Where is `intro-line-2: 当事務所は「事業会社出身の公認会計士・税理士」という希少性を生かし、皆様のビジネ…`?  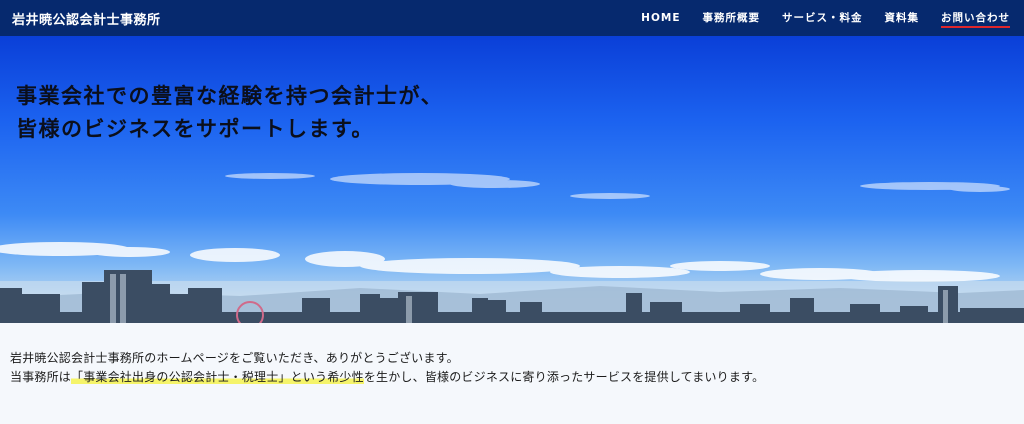
intro-line-2: 当事務所は「事業会社出身の公認会計士・税理士」という希少性を生かし、皆様のビジネ… is located at coordinates (387, 377).